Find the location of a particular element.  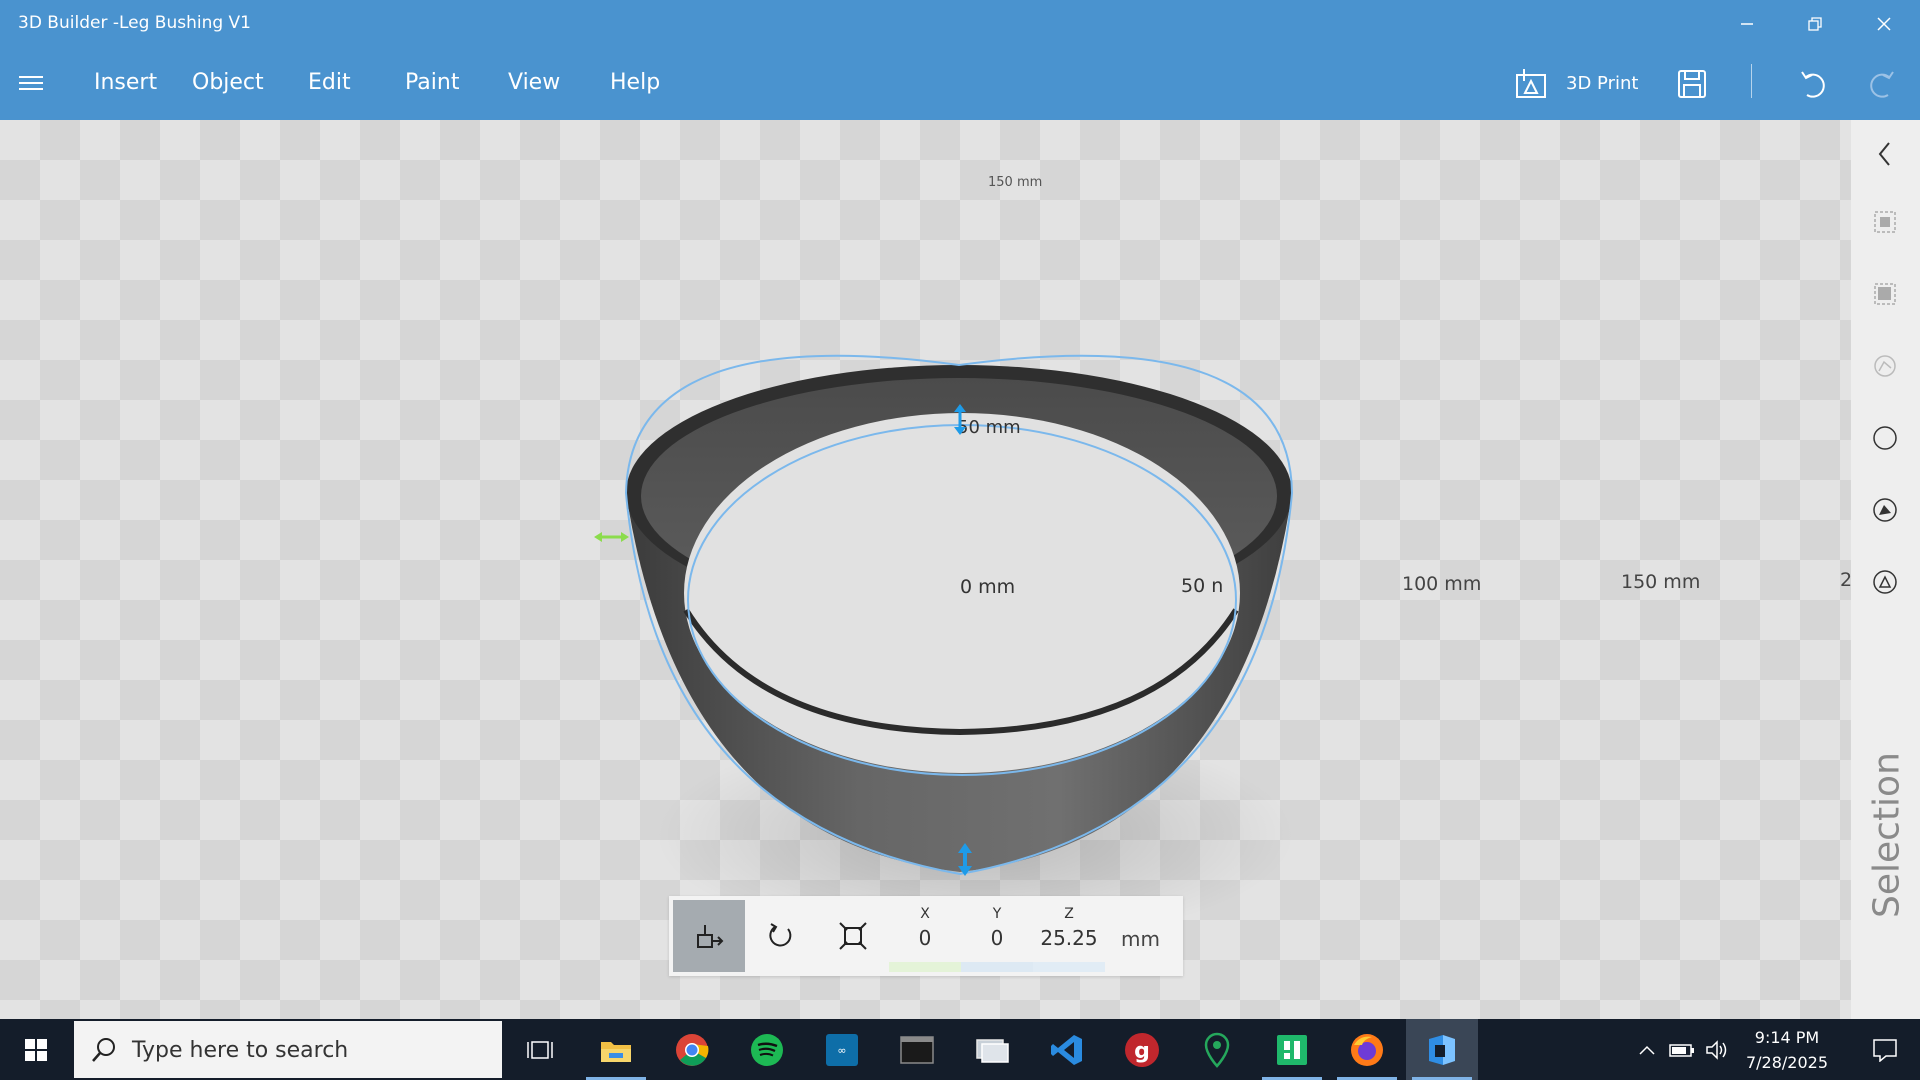

select-triangle-button is located at coordinates (1885, 582).